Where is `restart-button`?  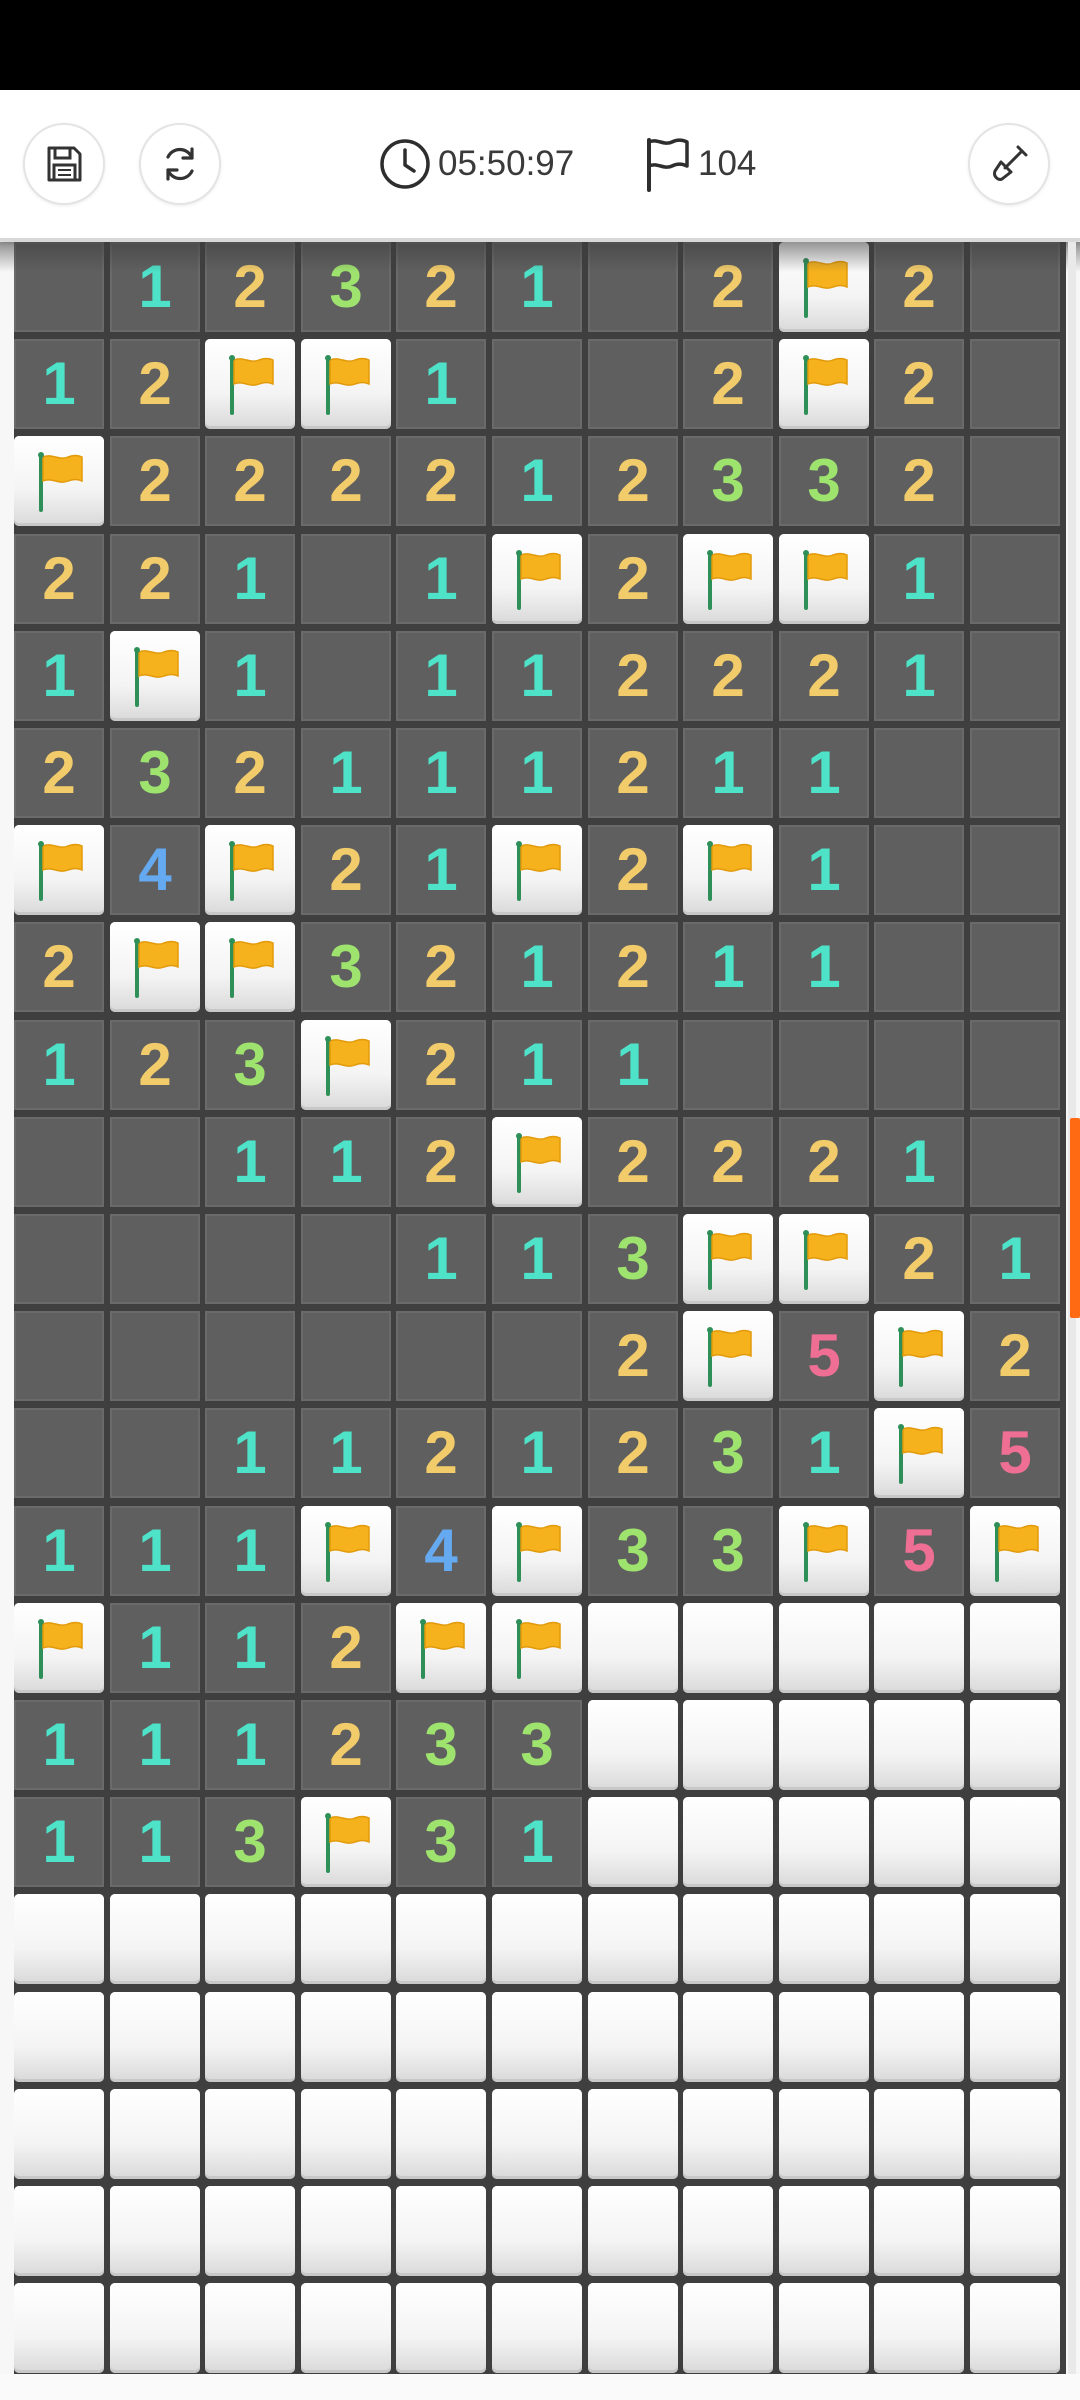
restart-button is located at coordinates (180, 164).